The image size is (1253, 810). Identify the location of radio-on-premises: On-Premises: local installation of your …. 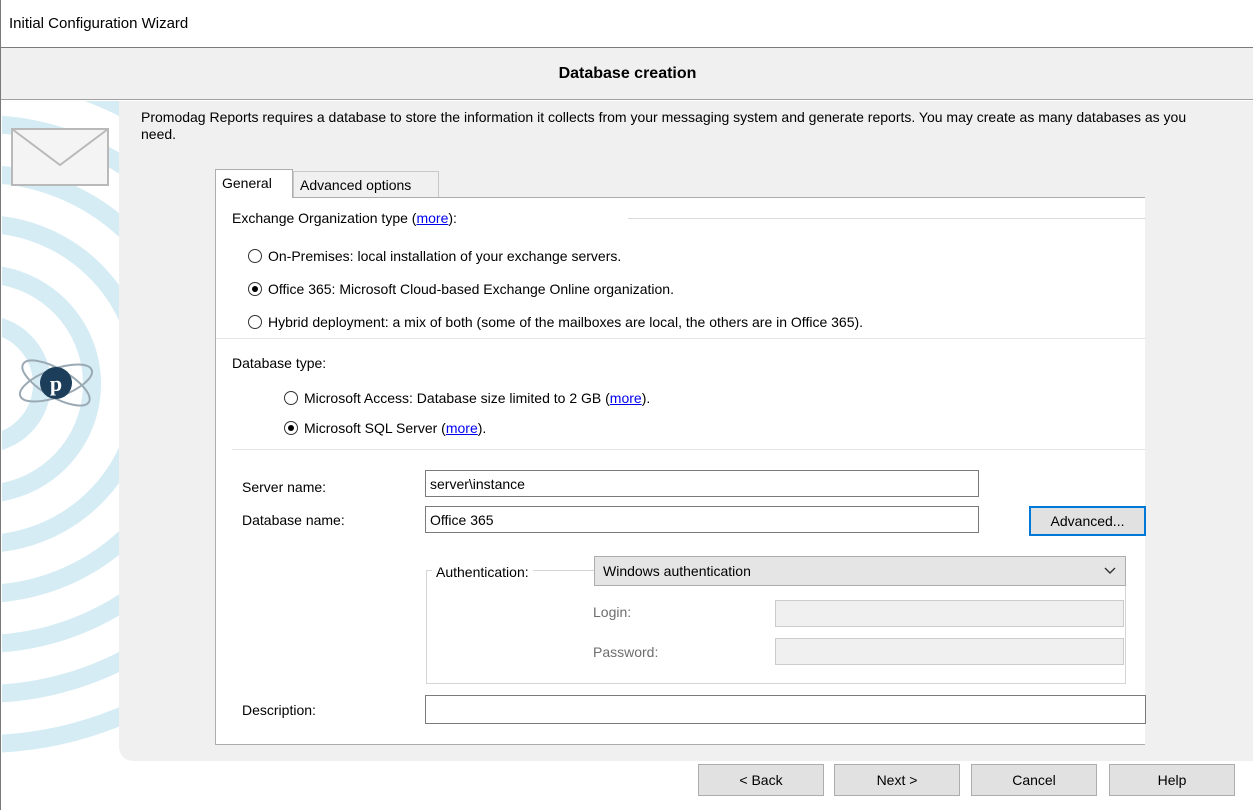
(434, 256).